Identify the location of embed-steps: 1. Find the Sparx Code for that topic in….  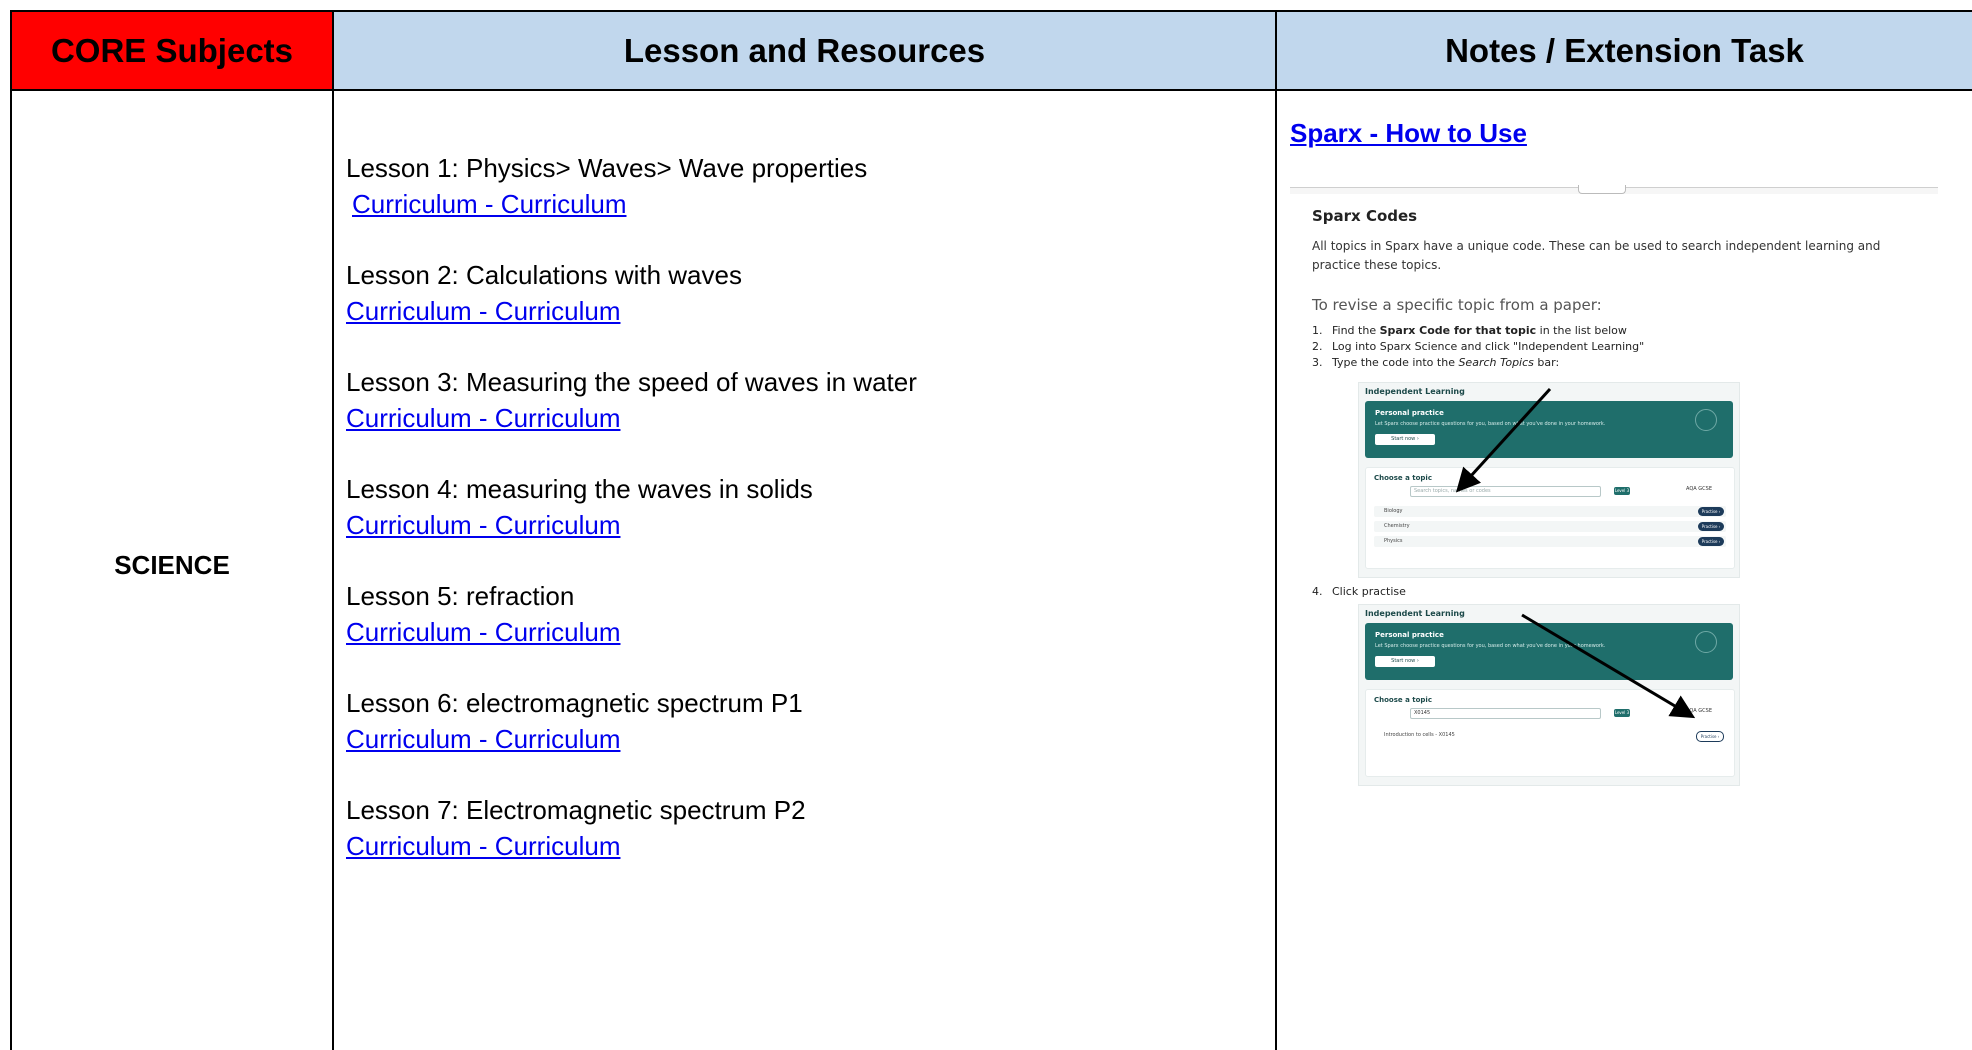
(1612, 347).